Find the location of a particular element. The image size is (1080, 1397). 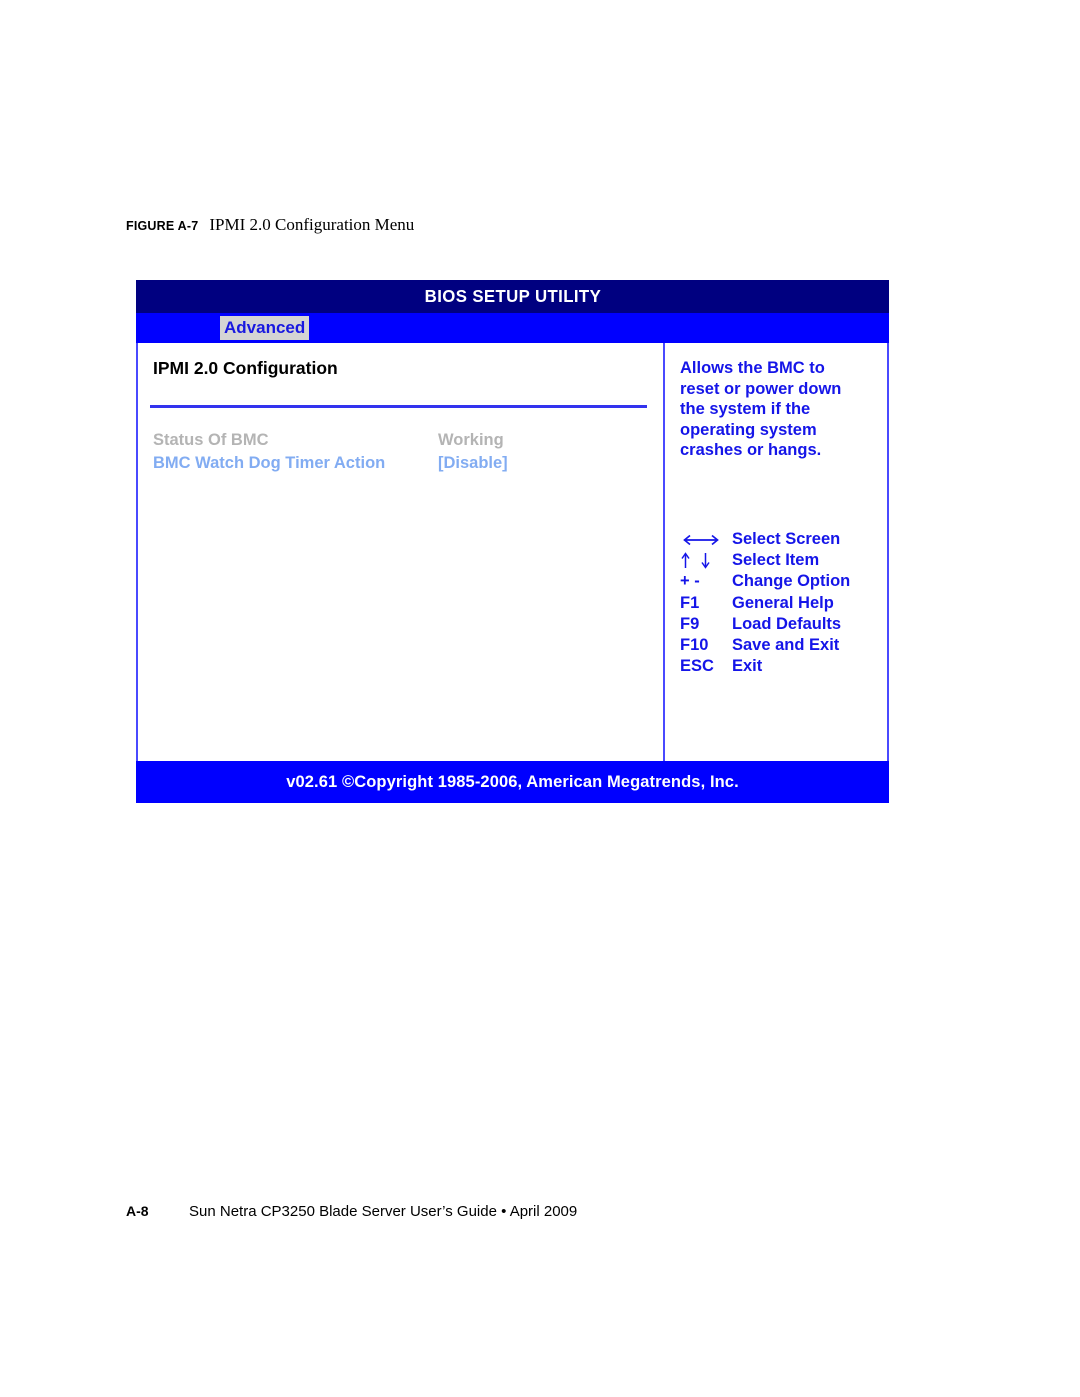

key-legend-key: F10 is located at coordinates (694, 645).